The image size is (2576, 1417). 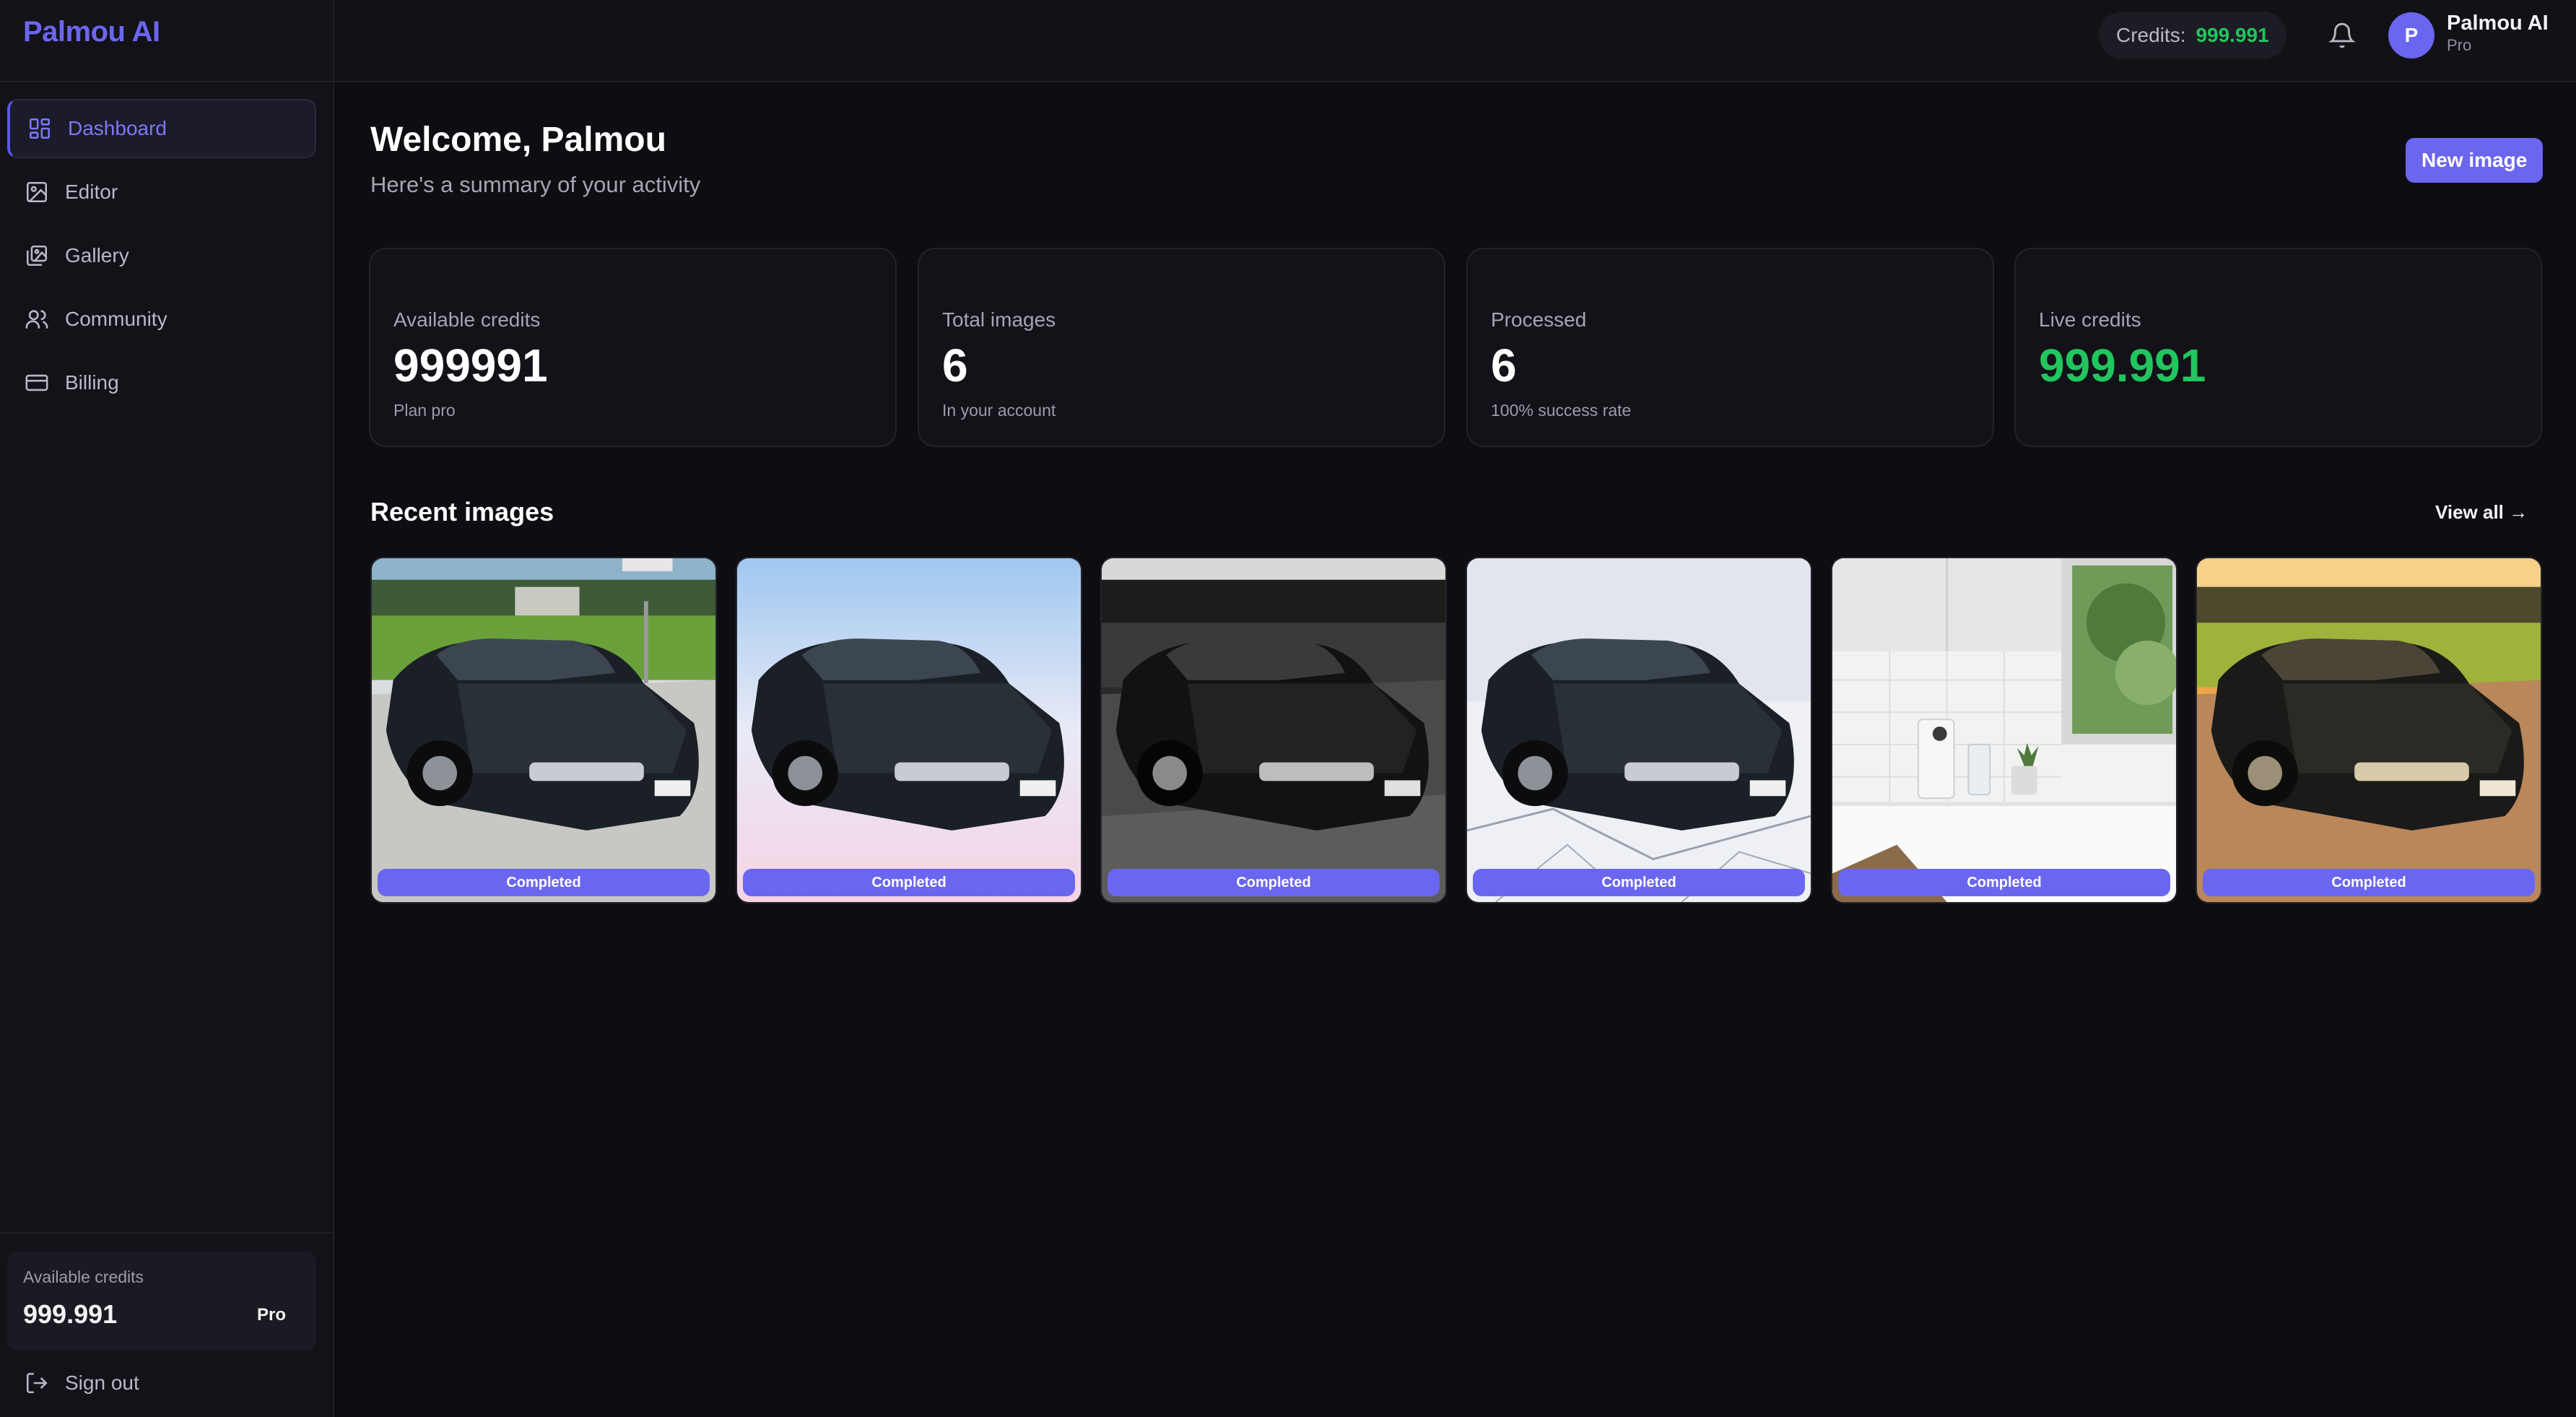 I want to click on bell-icon, so click(x=2342, y=35).